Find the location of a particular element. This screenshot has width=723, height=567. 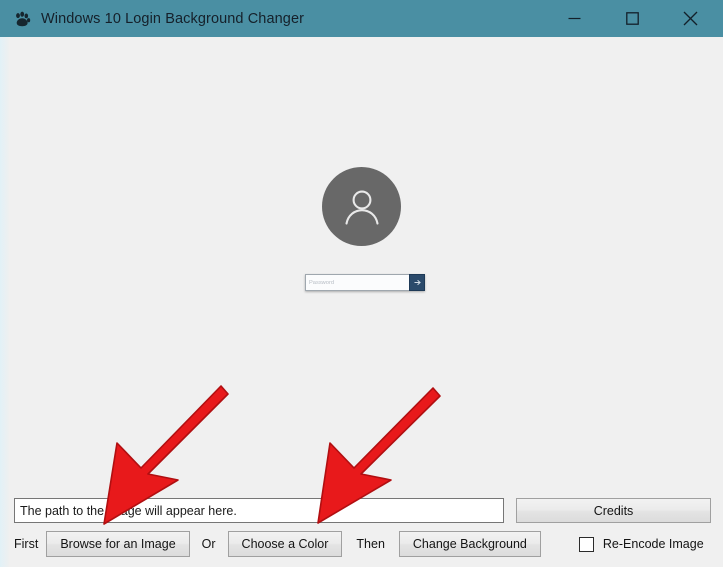

choose-a-color-button: Choose a Color is located at coordinates (285, 544).